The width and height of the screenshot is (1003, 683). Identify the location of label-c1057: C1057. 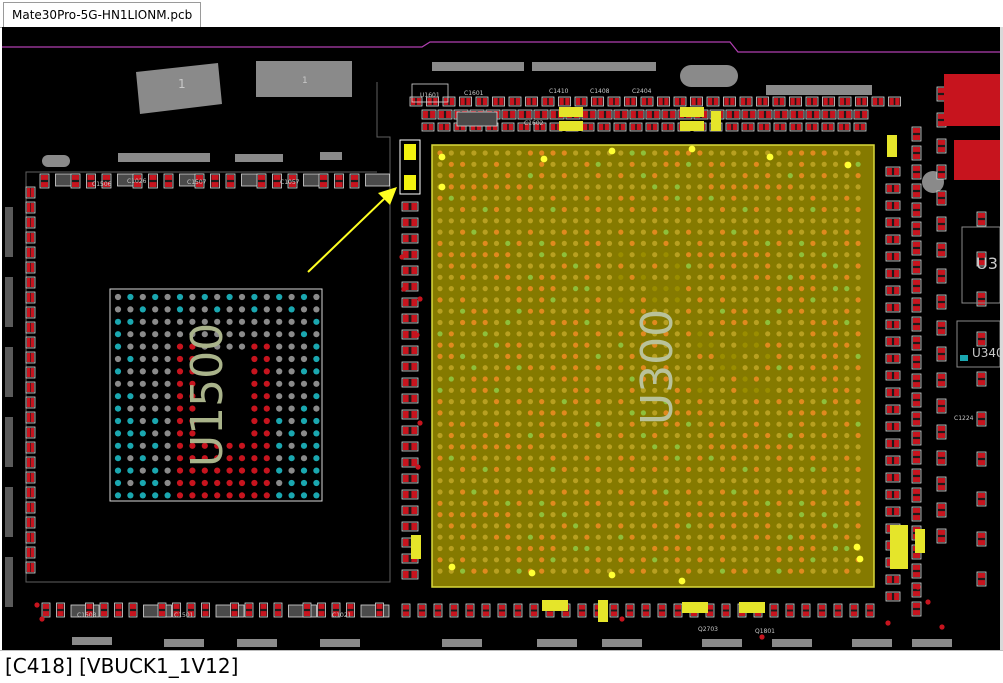
(290, 182).